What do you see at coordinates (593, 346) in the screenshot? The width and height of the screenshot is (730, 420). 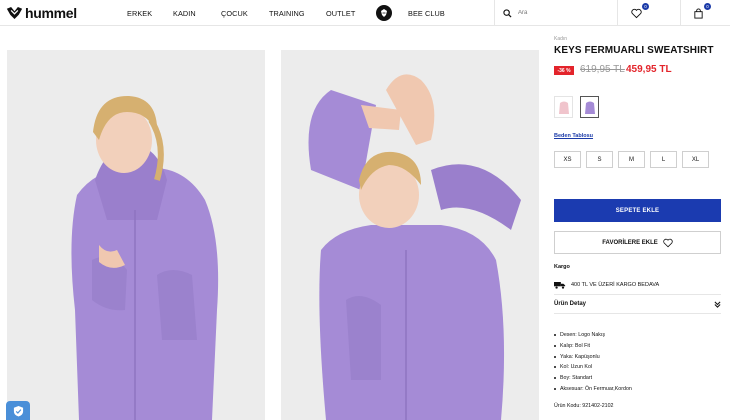 I see `detail-item: Kalıp: Bol Fit` at bounding box center [593, 346].